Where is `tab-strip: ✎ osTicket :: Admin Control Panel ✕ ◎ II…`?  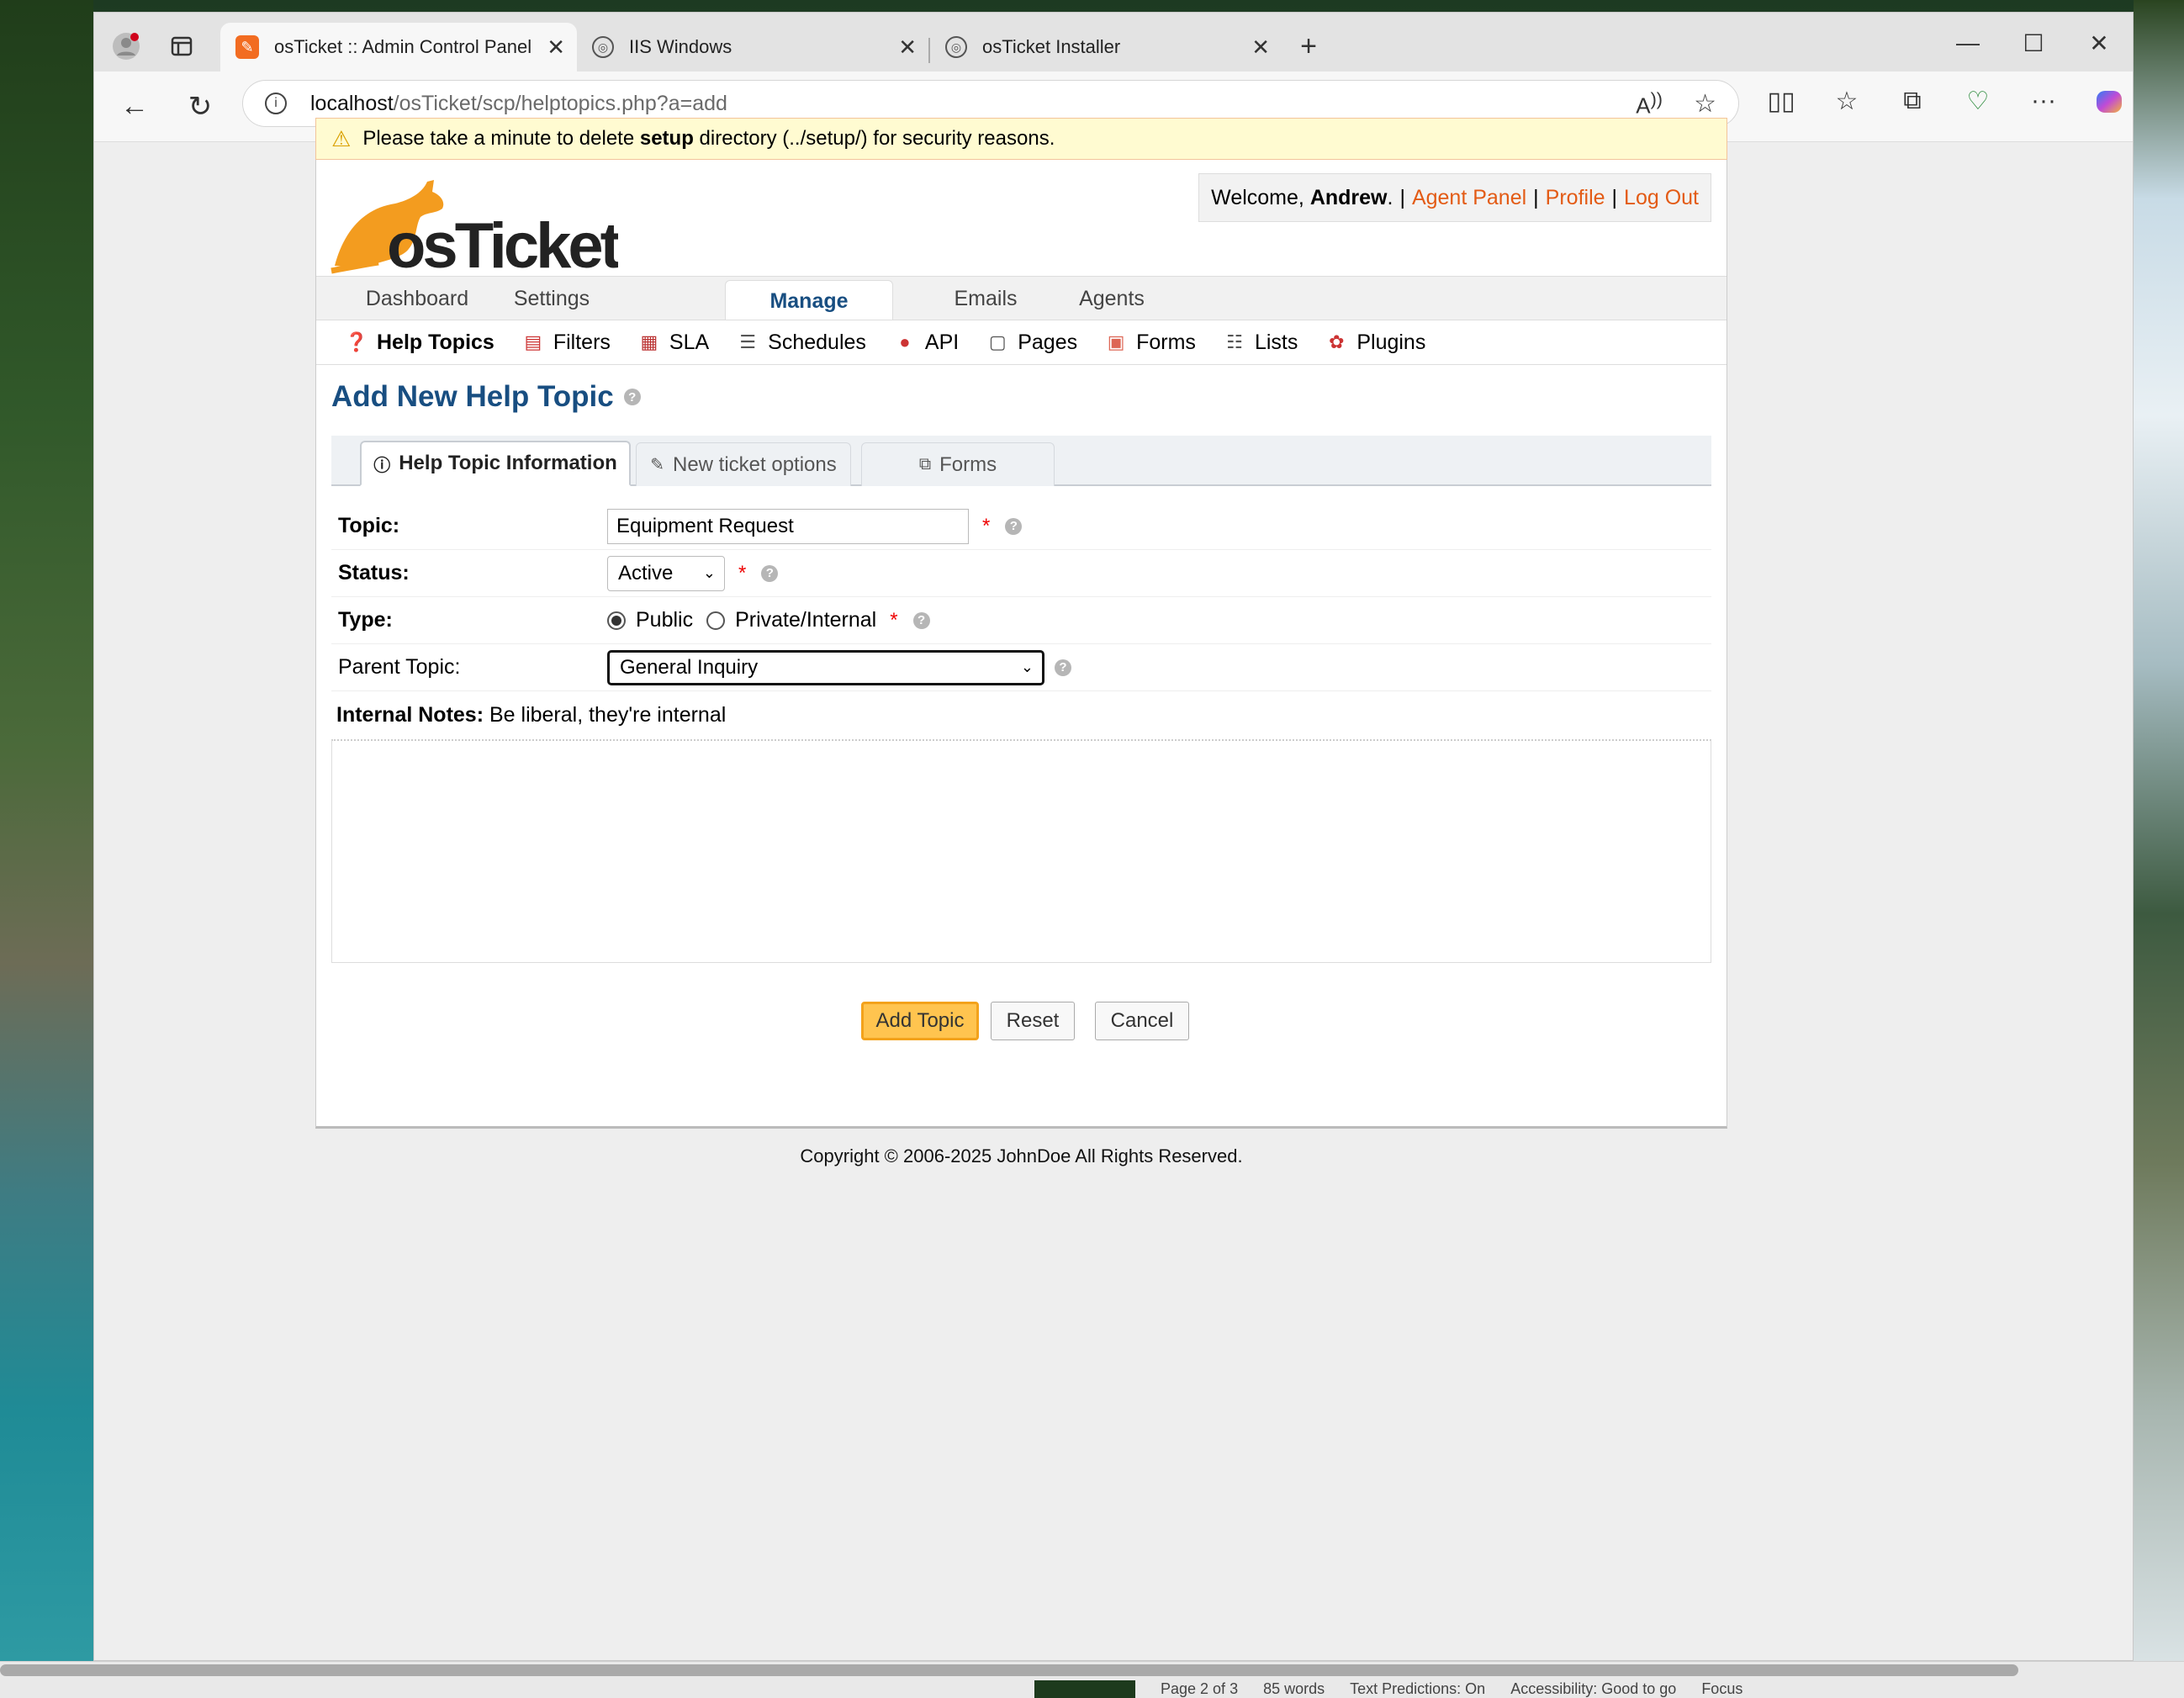 tab-strip: ✎ osTicket :: Admin Control Panel ✕ ◎ II… is located at coordinates (1113, 42).